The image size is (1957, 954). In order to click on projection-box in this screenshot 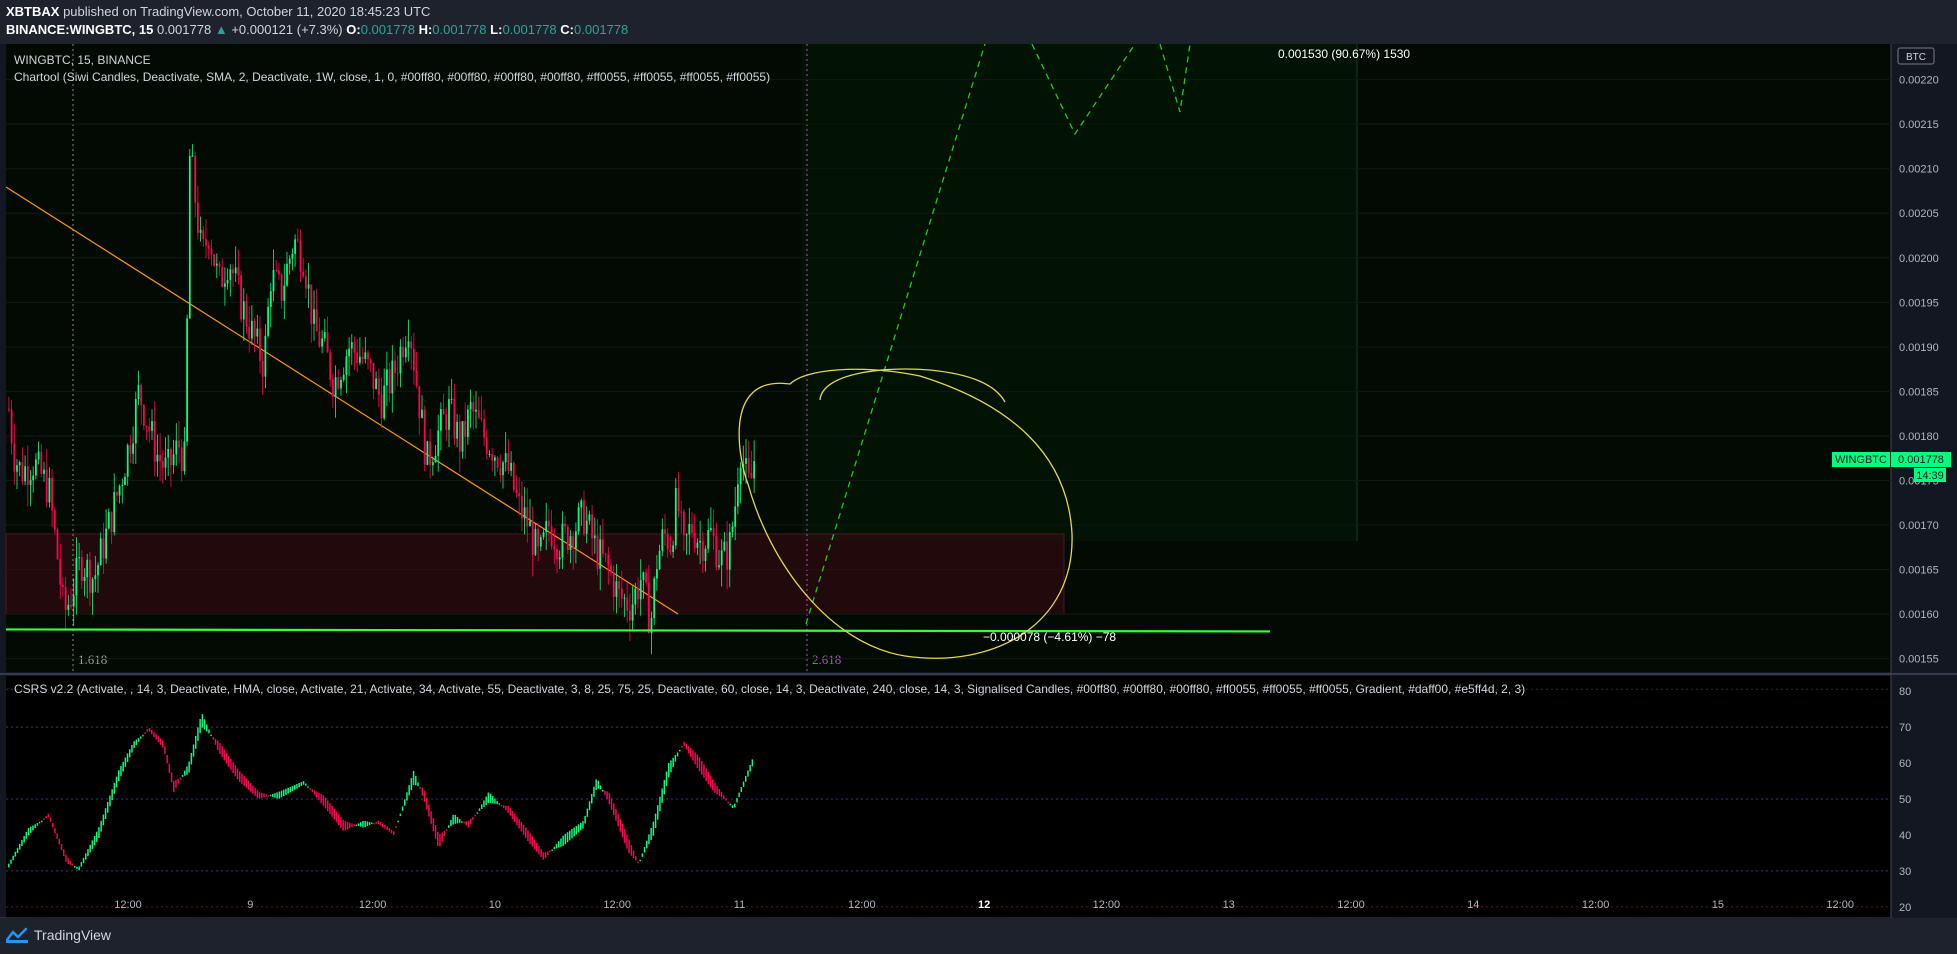, I will do `click(1079, 292)`.